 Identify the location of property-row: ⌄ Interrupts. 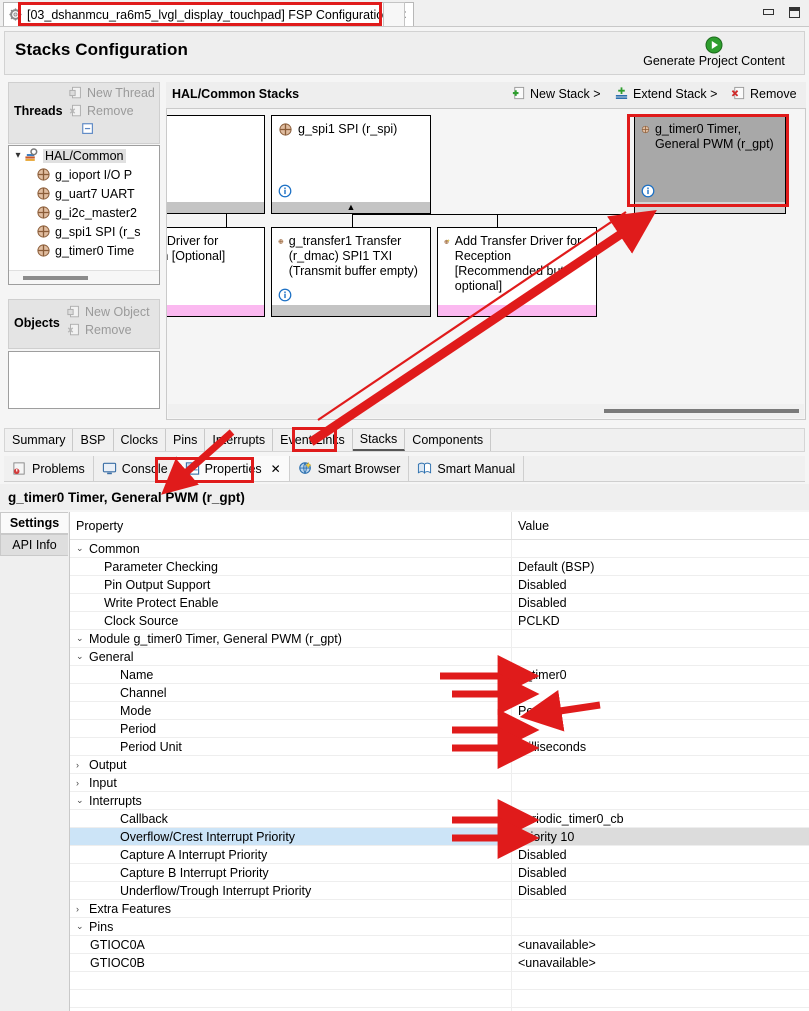
(439, 801).